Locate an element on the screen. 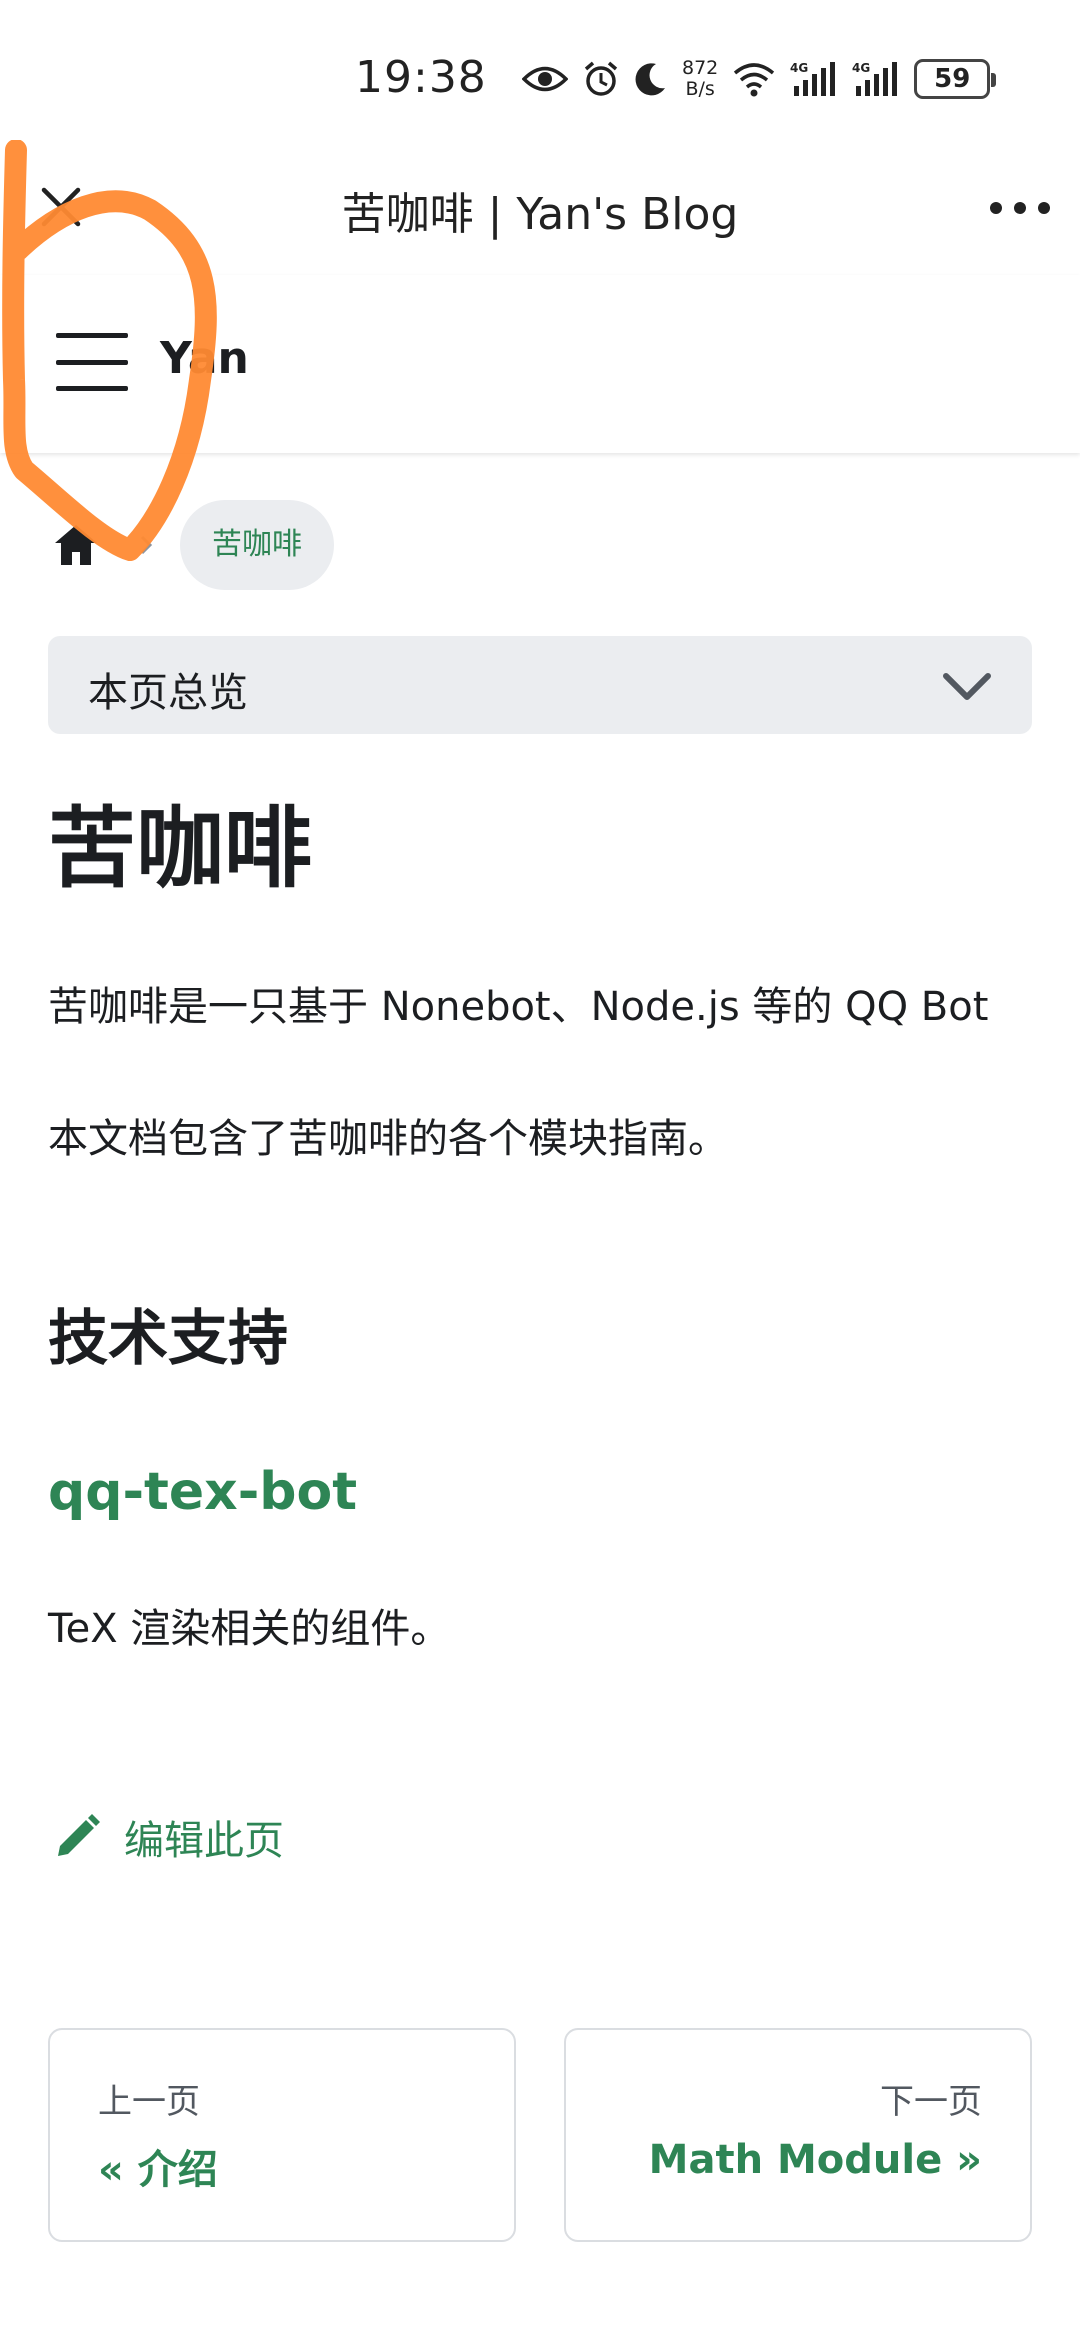  site-navbar: Yan is located at coordinates (540, 364).